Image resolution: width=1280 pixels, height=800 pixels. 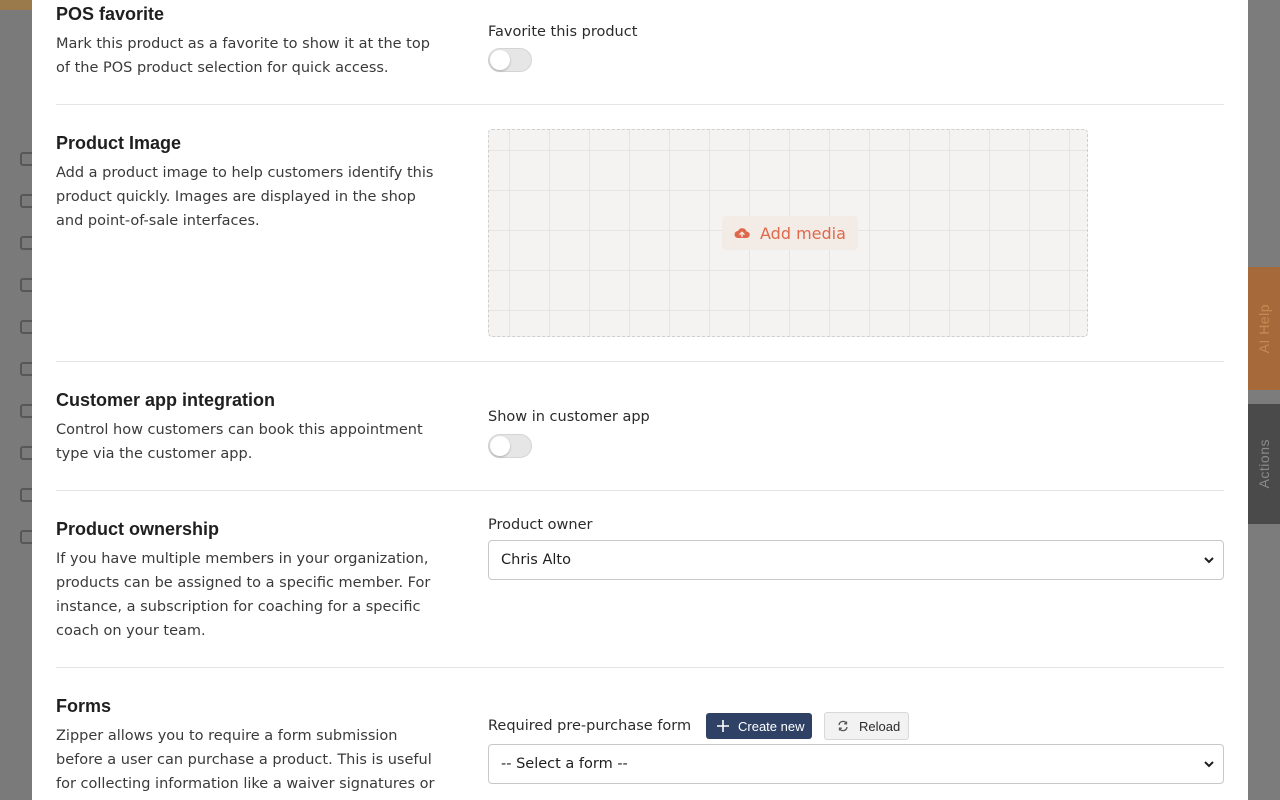 What do you see at coordinates (856, 764) in the screenshot?
I see `pre-purchase-form-select: -- Select a form --` at bounding box center [856, 764].